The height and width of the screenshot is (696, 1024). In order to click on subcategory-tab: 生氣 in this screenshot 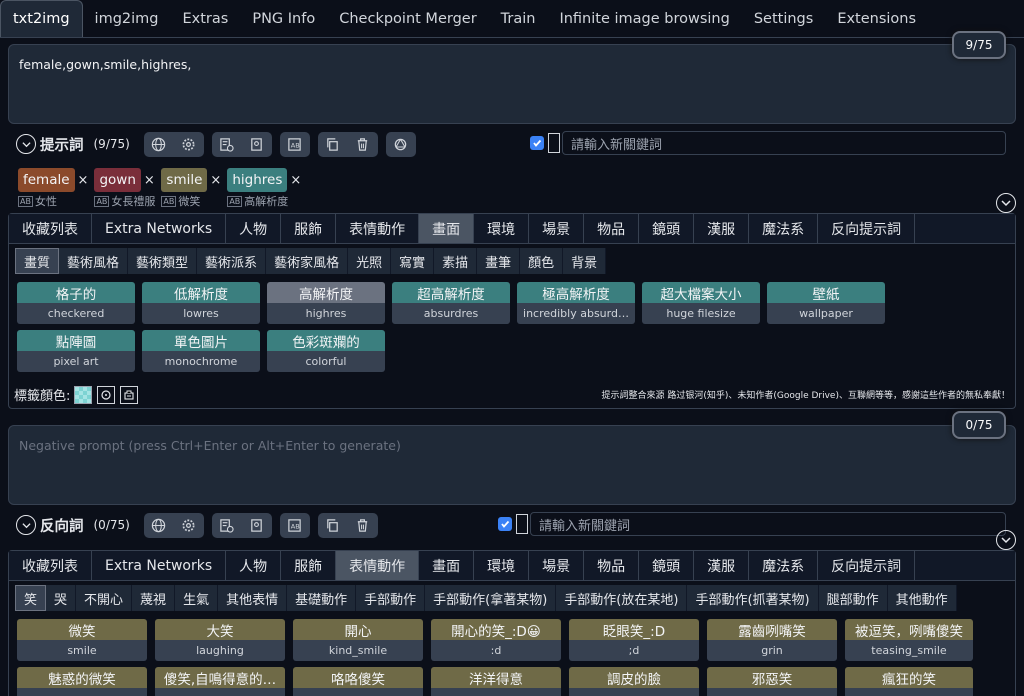, I will do `click(197, 598)`.